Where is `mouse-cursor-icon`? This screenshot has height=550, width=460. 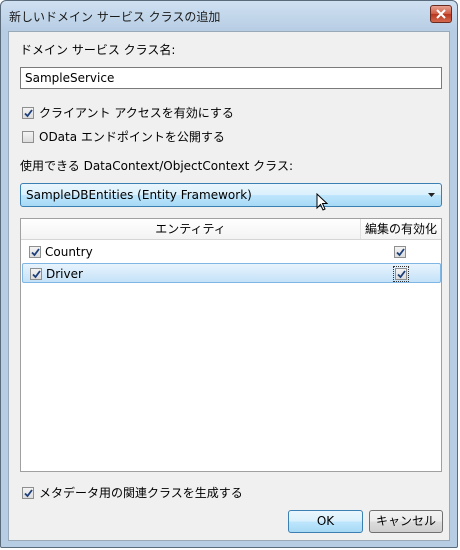 mouse-cursor-icon is located at coordinates (322, 202).